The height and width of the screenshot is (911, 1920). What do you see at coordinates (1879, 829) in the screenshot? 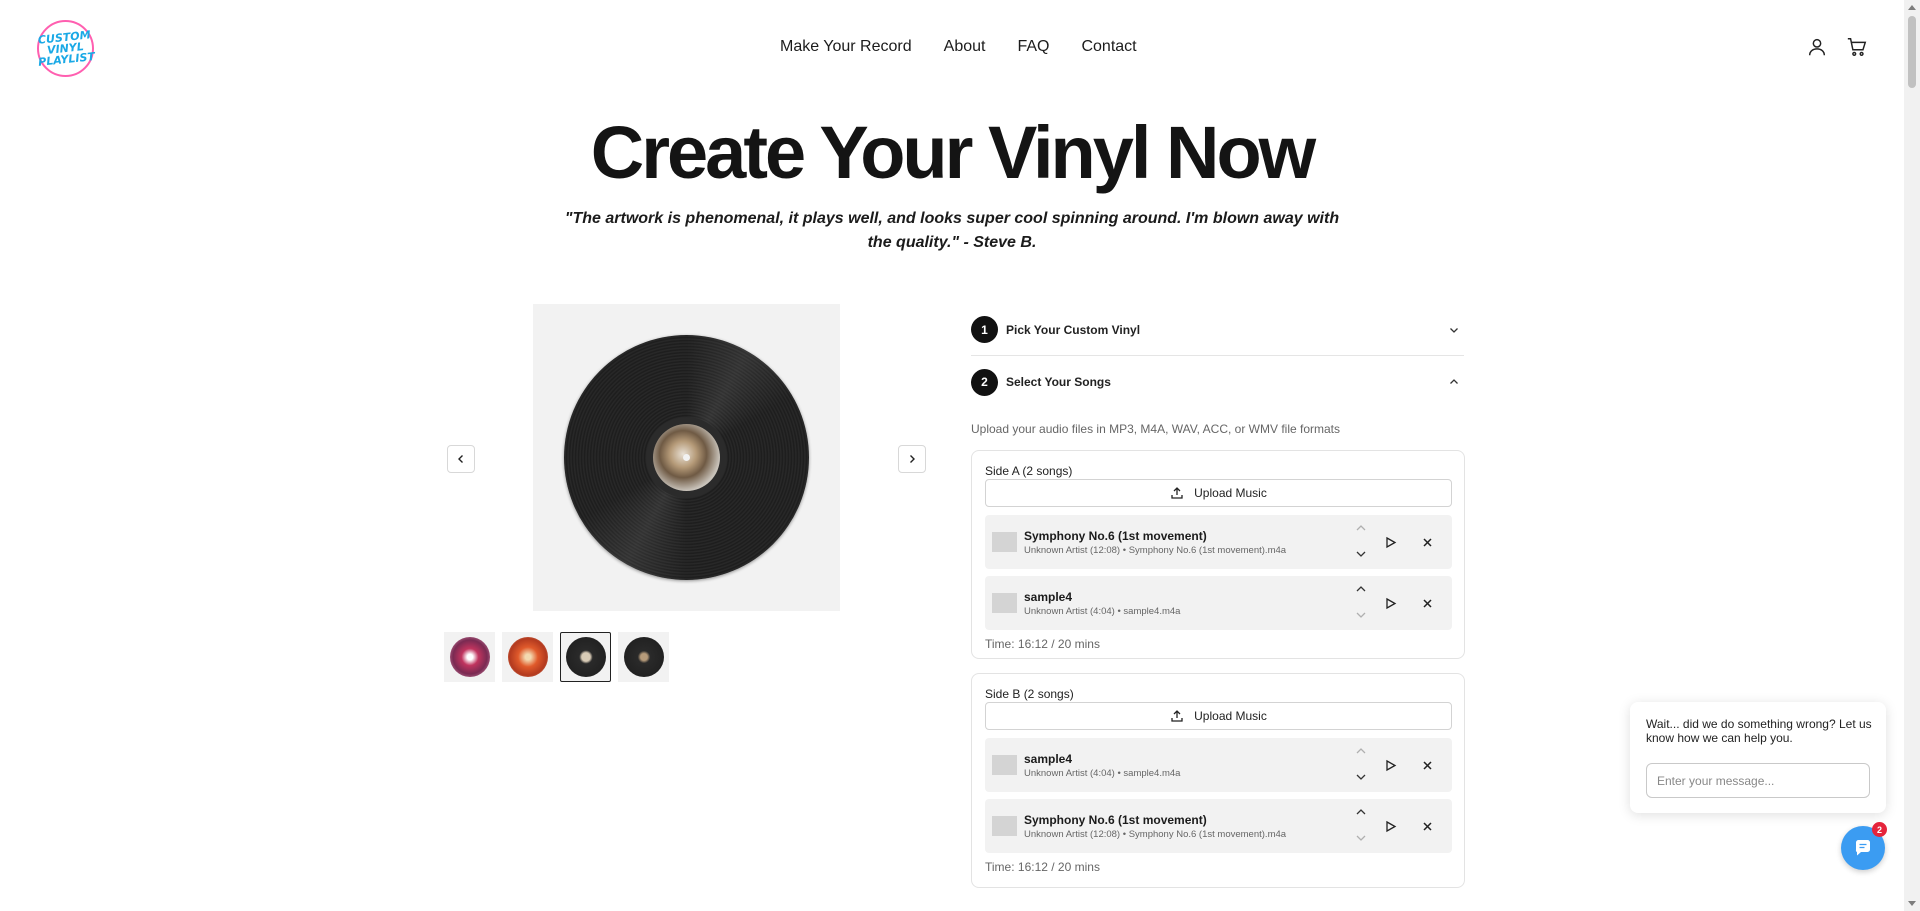
I see `chat-unread-badge: 2` at bounding box center [1879, 829].